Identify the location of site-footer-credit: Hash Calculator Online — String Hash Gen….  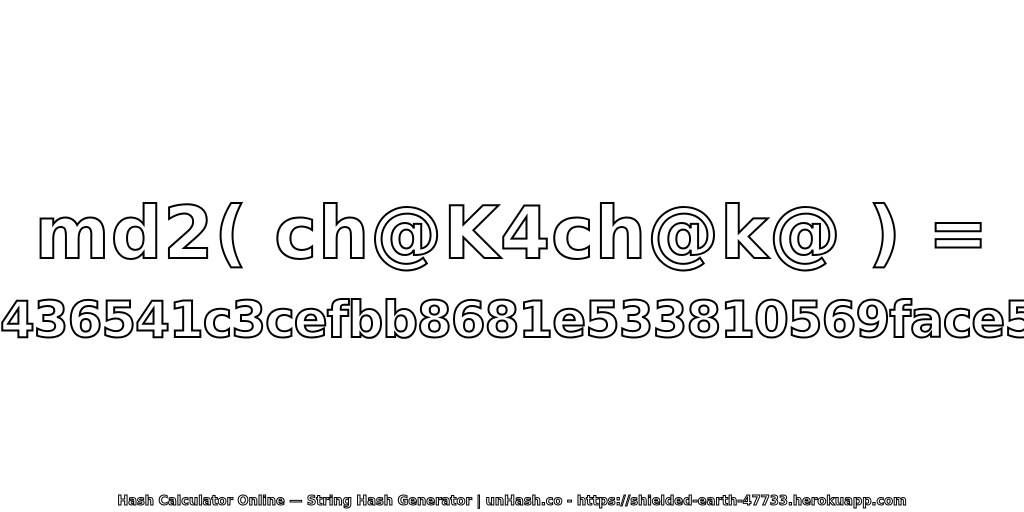
(512, 502).